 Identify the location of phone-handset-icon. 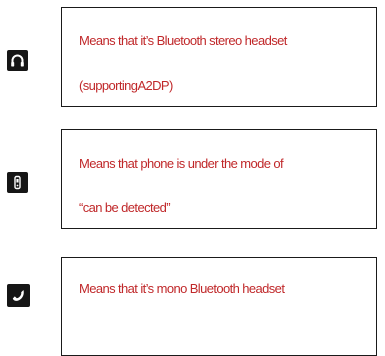
(18, 295).